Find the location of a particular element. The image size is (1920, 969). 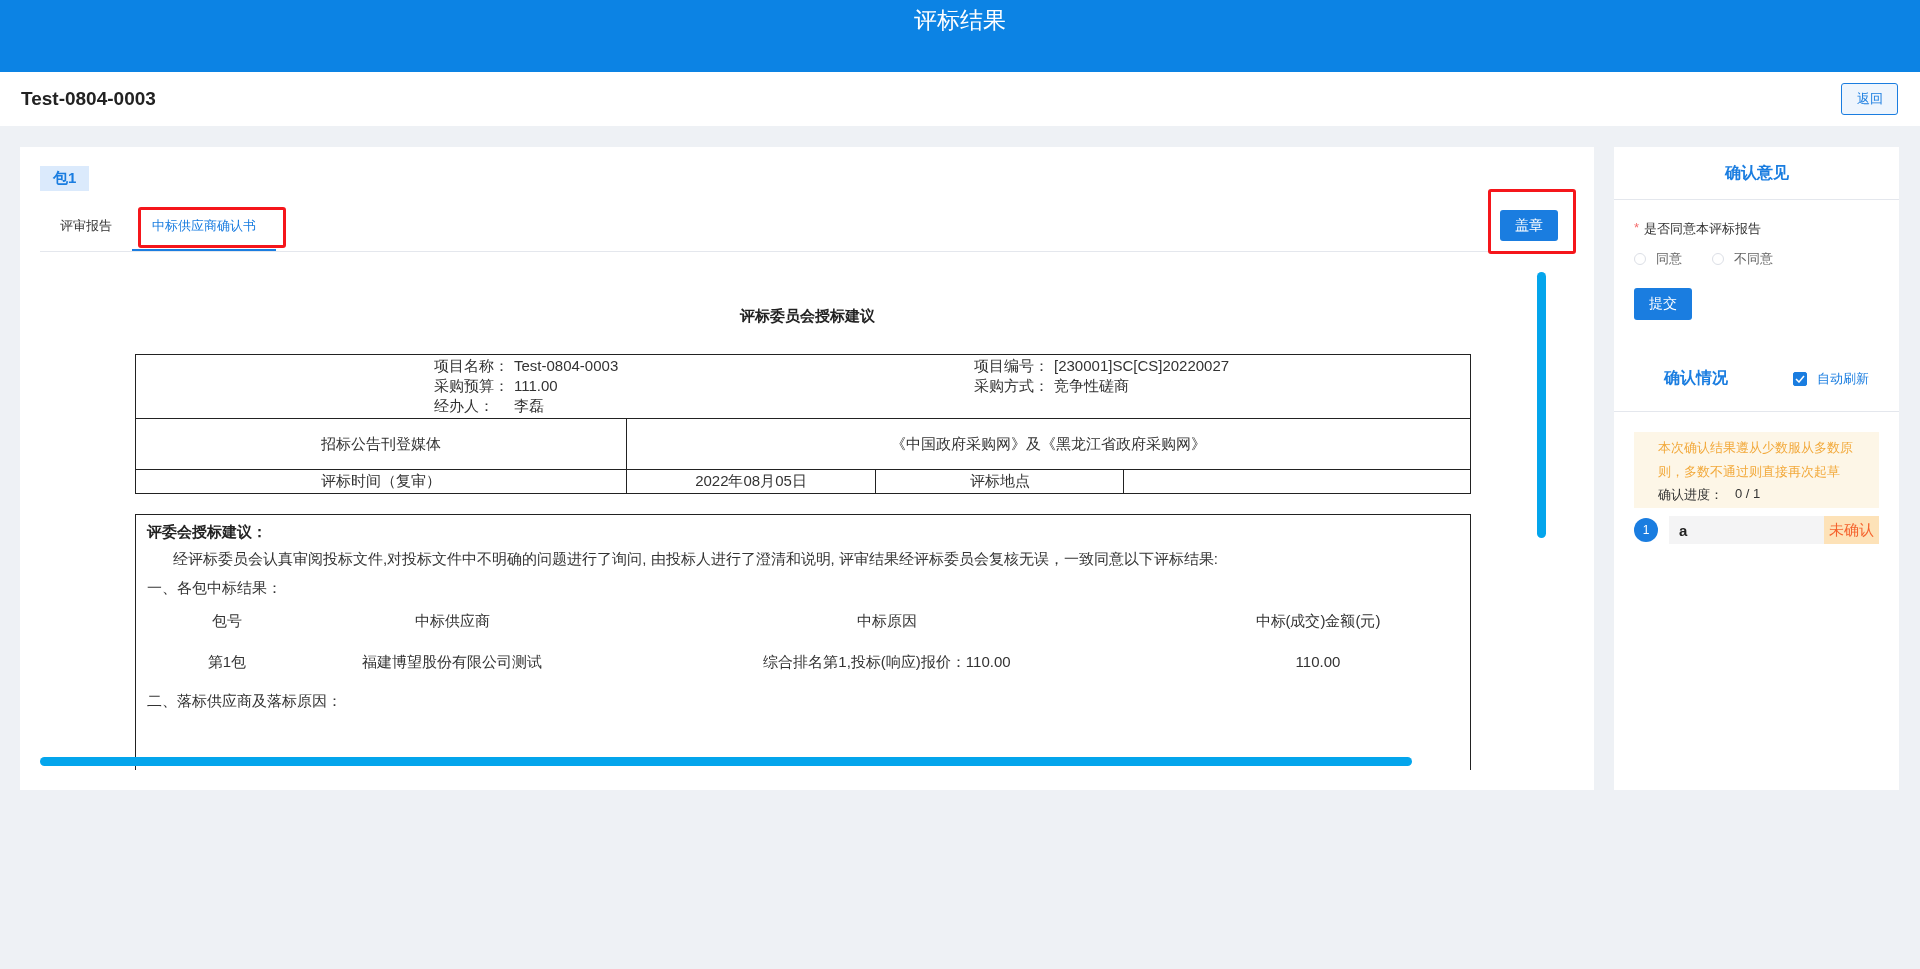

index-badge: 1 is located at coordinates (1646, 530).